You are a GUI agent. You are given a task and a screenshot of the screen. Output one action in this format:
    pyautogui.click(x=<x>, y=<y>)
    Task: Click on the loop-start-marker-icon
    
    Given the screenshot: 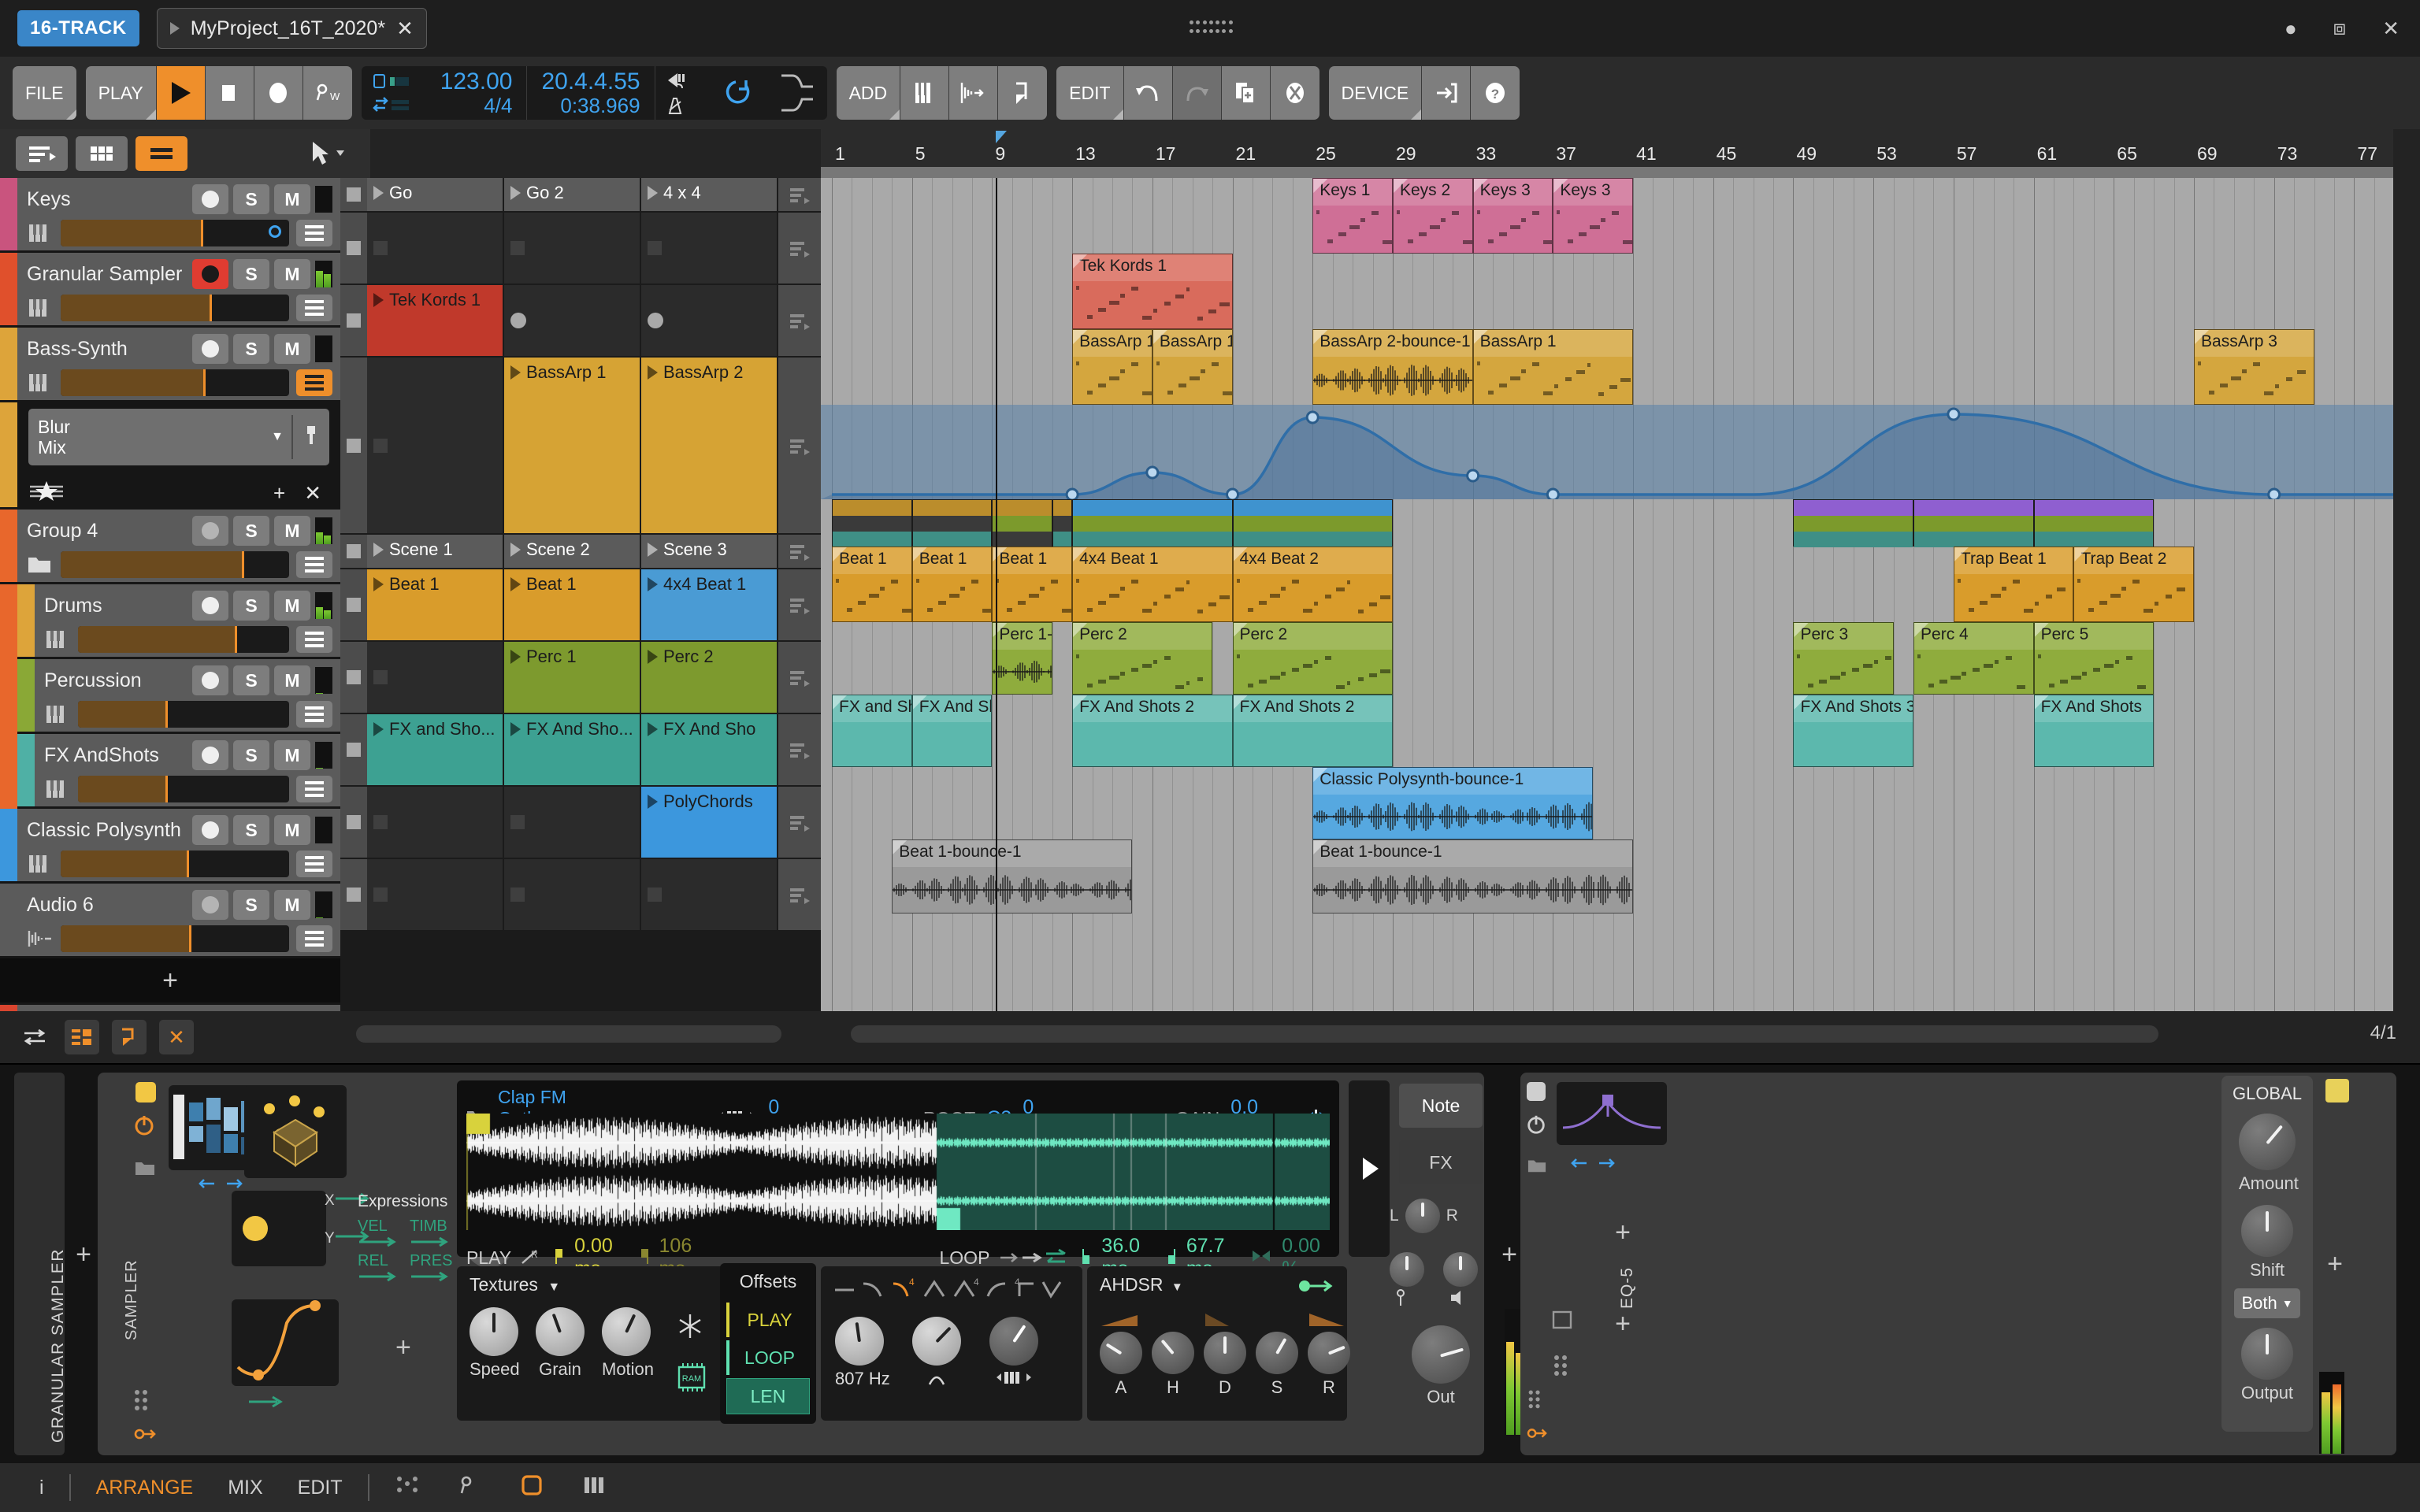 What is the action you would take?
    pyautogui.click(x=1086, y=1258)
    